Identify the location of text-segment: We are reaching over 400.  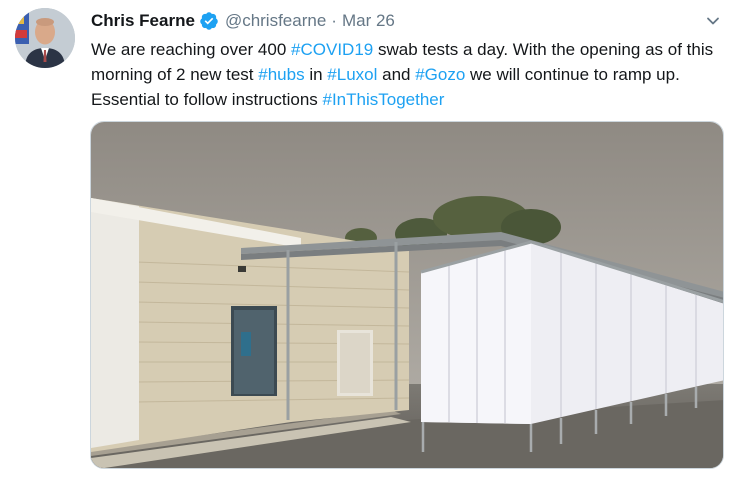
(191, 49).